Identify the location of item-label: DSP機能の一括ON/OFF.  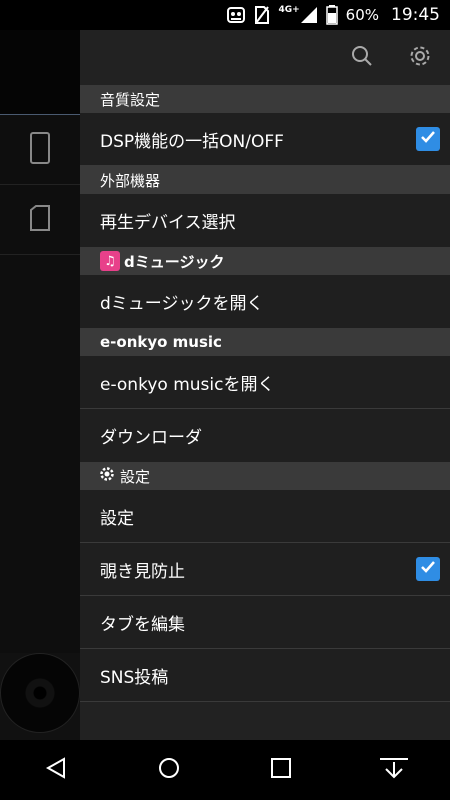
(192, 141).